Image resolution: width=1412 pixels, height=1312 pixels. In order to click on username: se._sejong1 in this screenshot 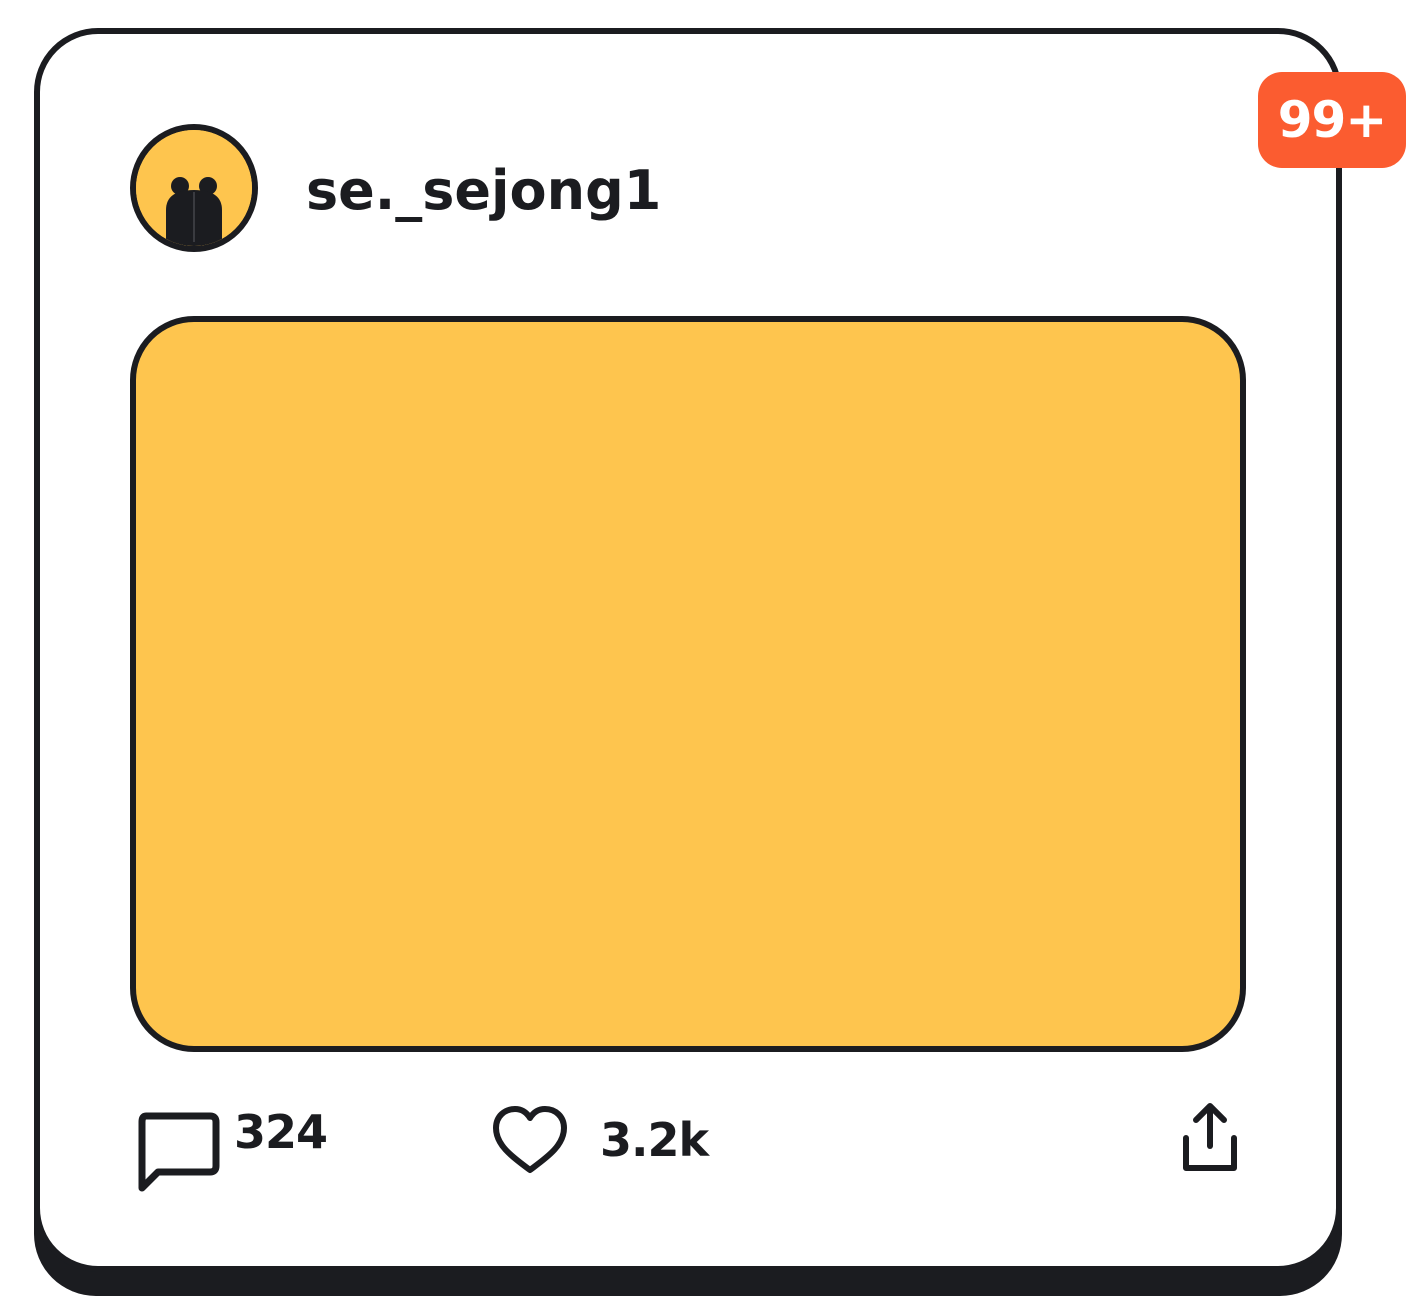, I will do `click(483, 191)`.